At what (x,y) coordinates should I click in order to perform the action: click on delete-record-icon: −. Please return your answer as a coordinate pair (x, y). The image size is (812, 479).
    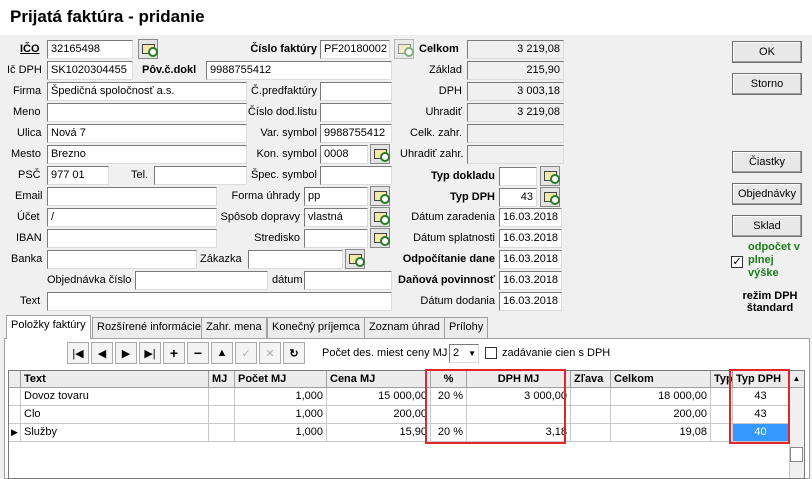
    Looking at the image, I should click on (198, 353).